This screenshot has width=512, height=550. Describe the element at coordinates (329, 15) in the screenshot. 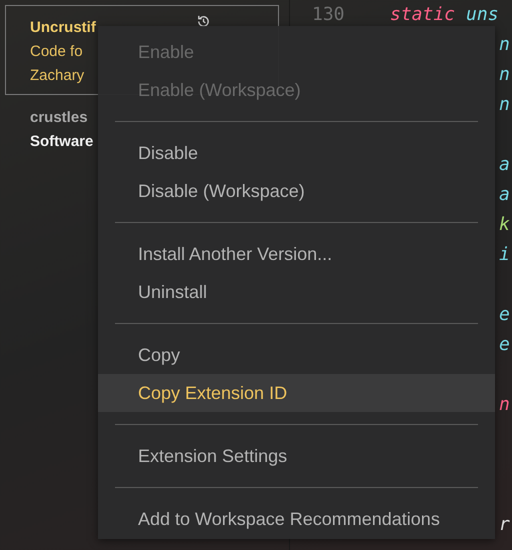

I see `line-number: 130` at that location.